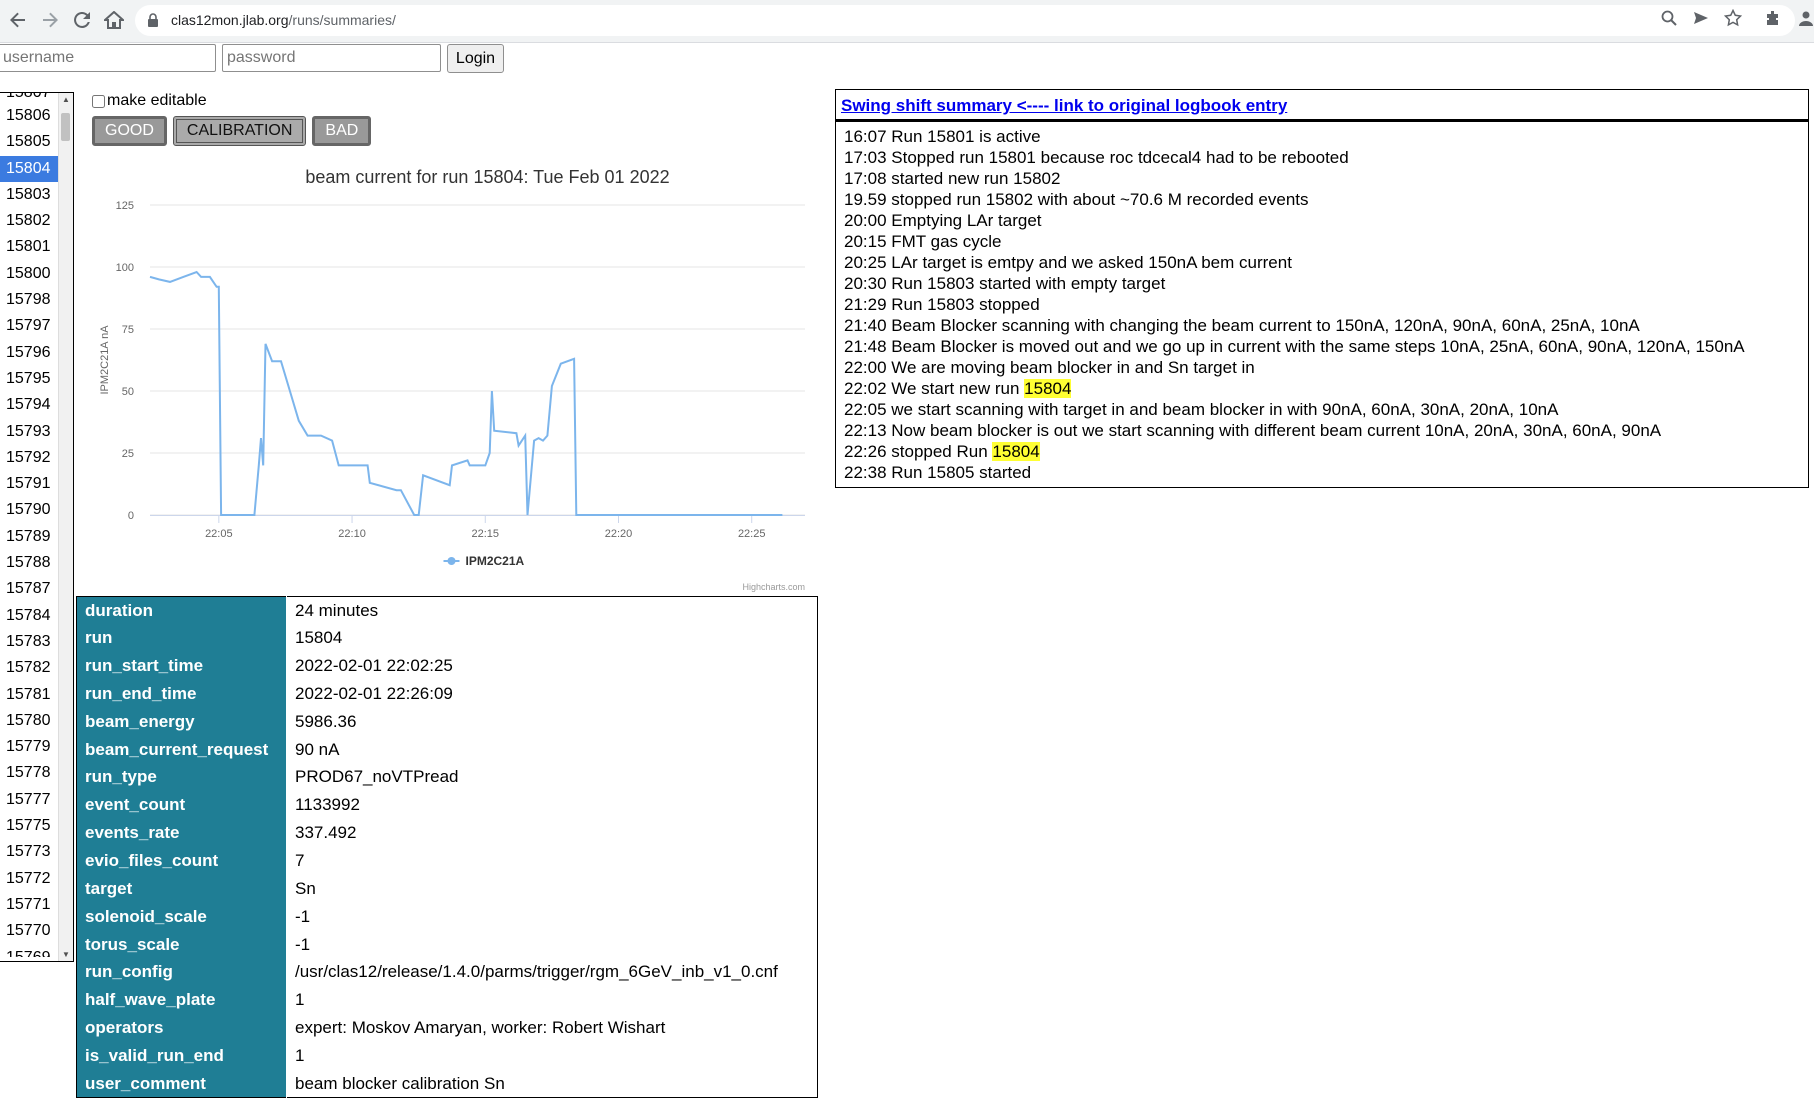 This screenshot has width=1814, height=1113. I want to click on summary-row: half_wave_plate 1, so click(447, 1000).